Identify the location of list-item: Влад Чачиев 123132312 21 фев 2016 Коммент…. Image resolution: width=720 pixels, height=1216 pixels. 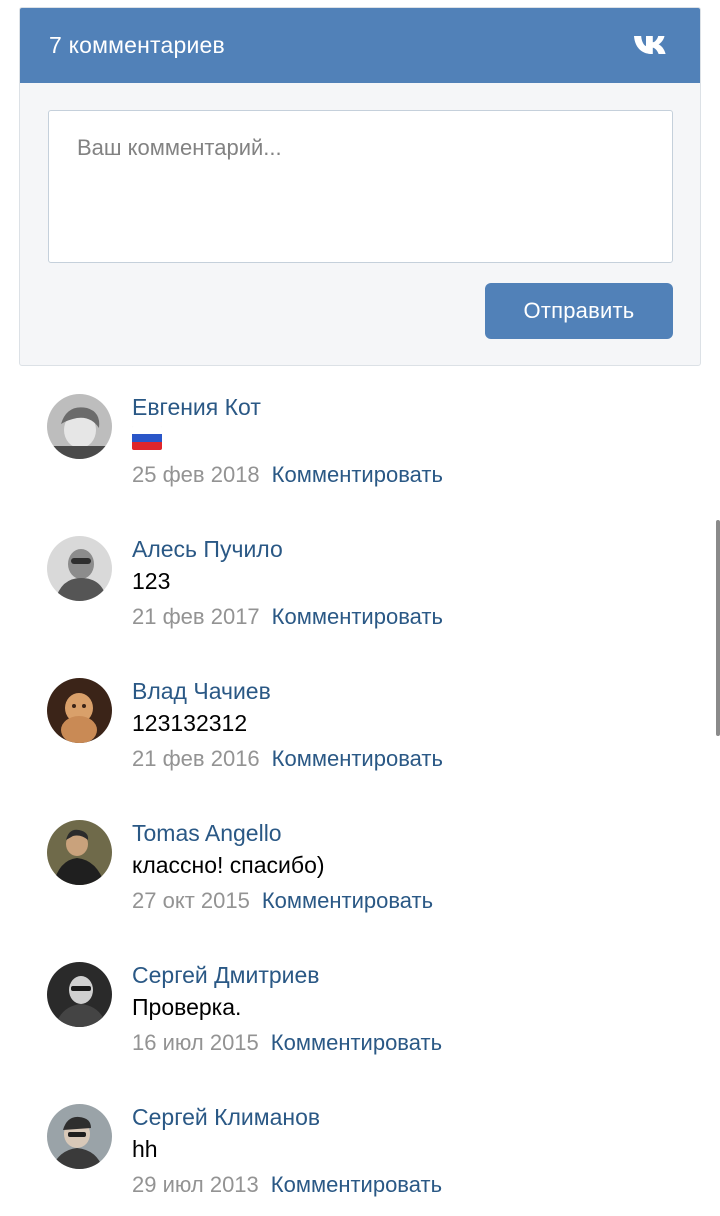
(360, 720).